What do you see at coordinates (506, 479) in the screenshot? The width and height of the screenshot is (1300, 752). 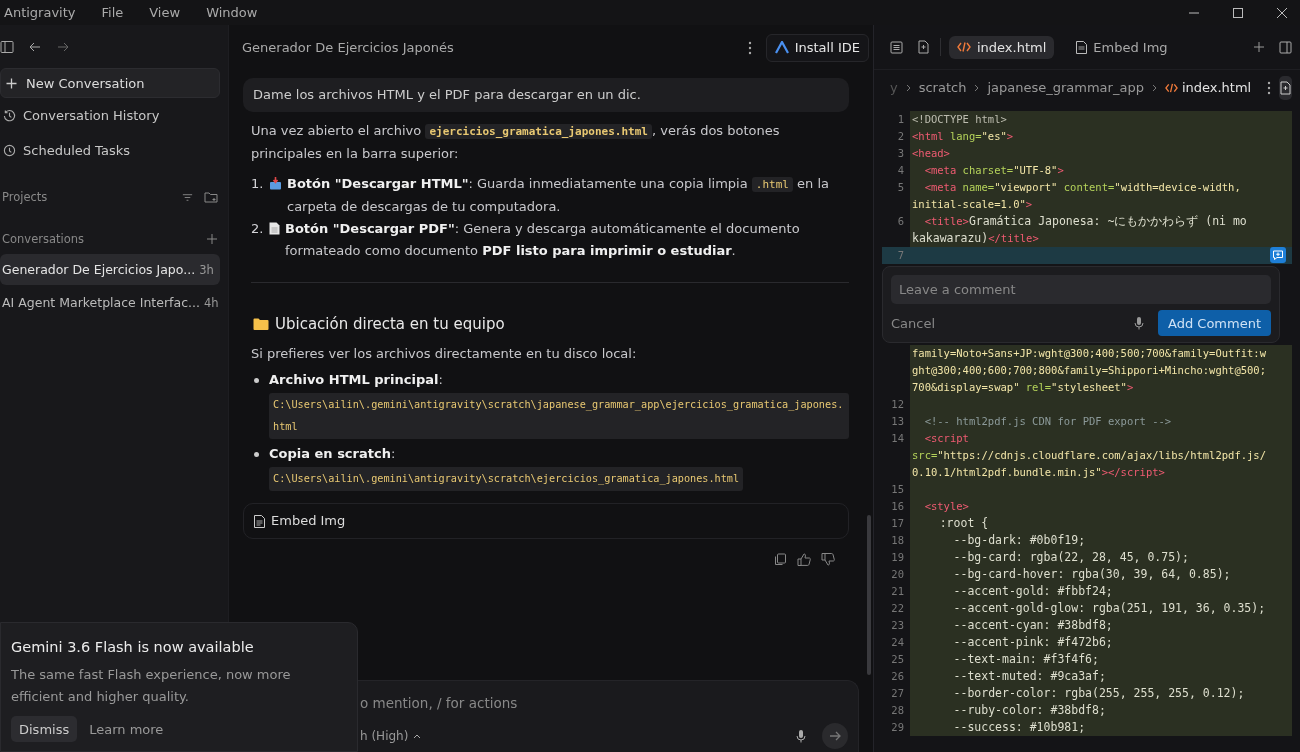 I see `file-path: C:\Users\ailin\.gemini\antigravity\scratch\ejercicios_gramatica_japones.html` at bounding box center [506, 479].